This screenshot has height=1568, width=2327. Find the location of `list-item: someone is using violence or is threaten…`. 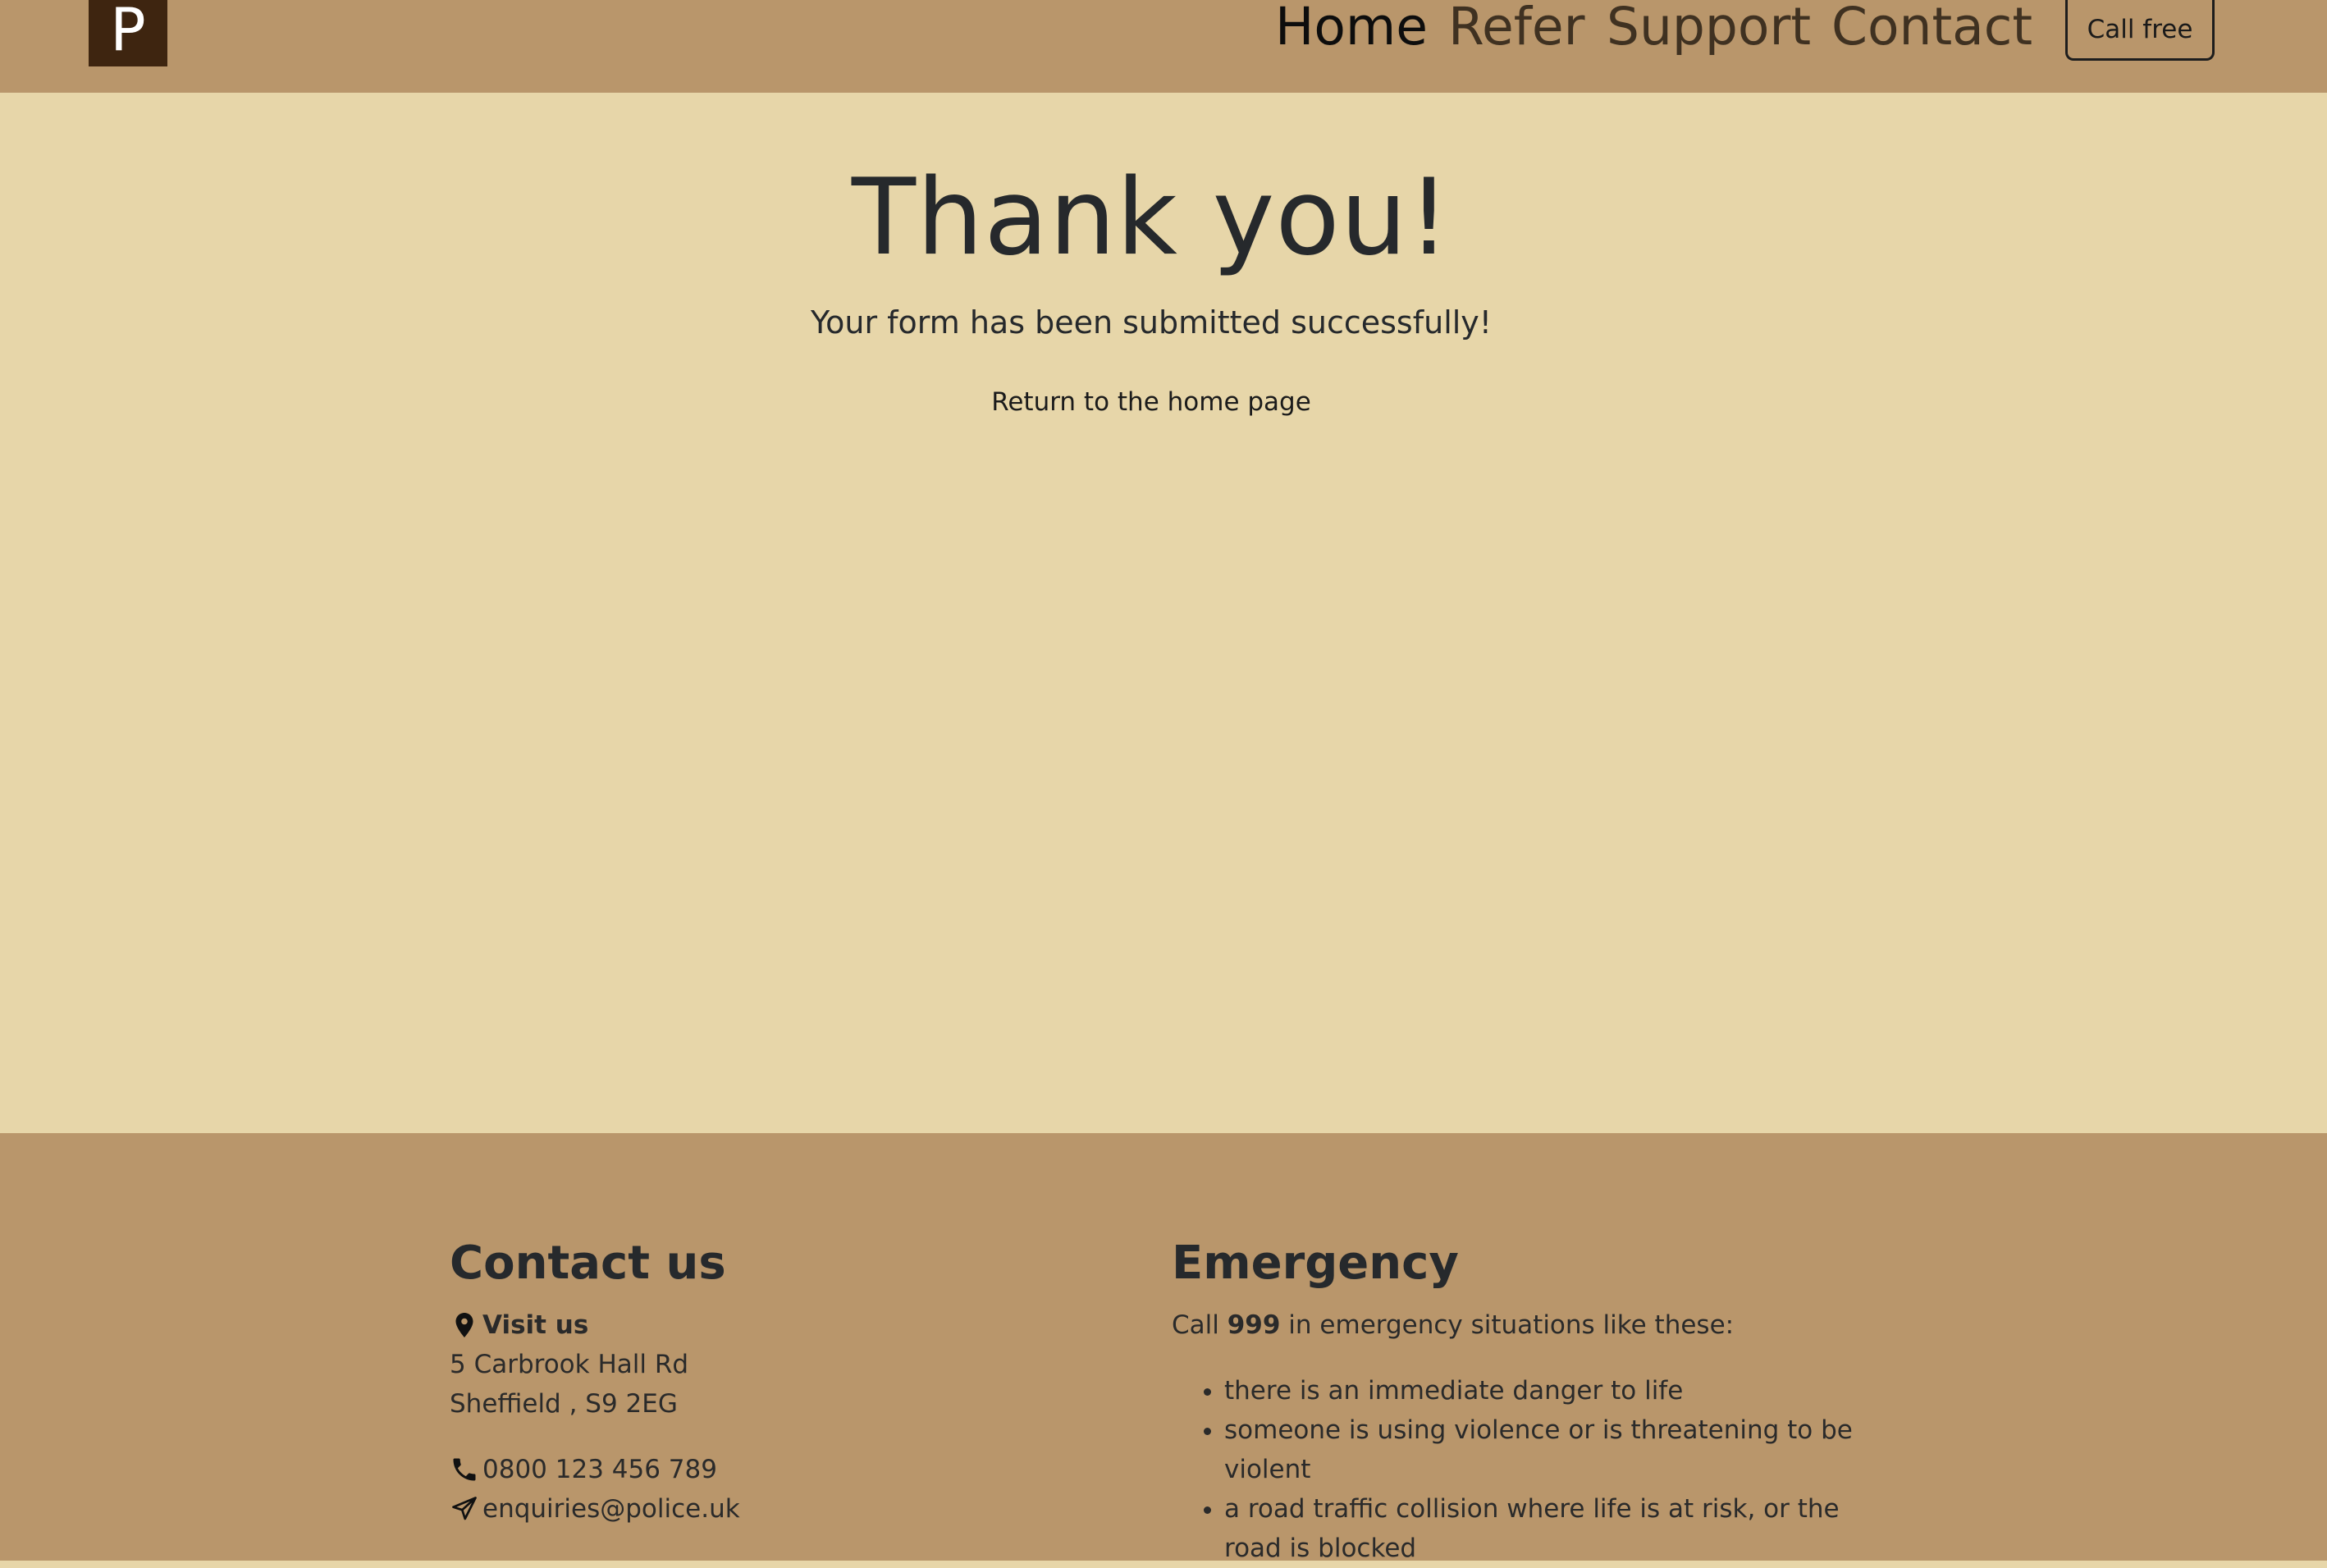

list-item: someone is using violence or is threaten… is located at coordinates (1544, 1449).